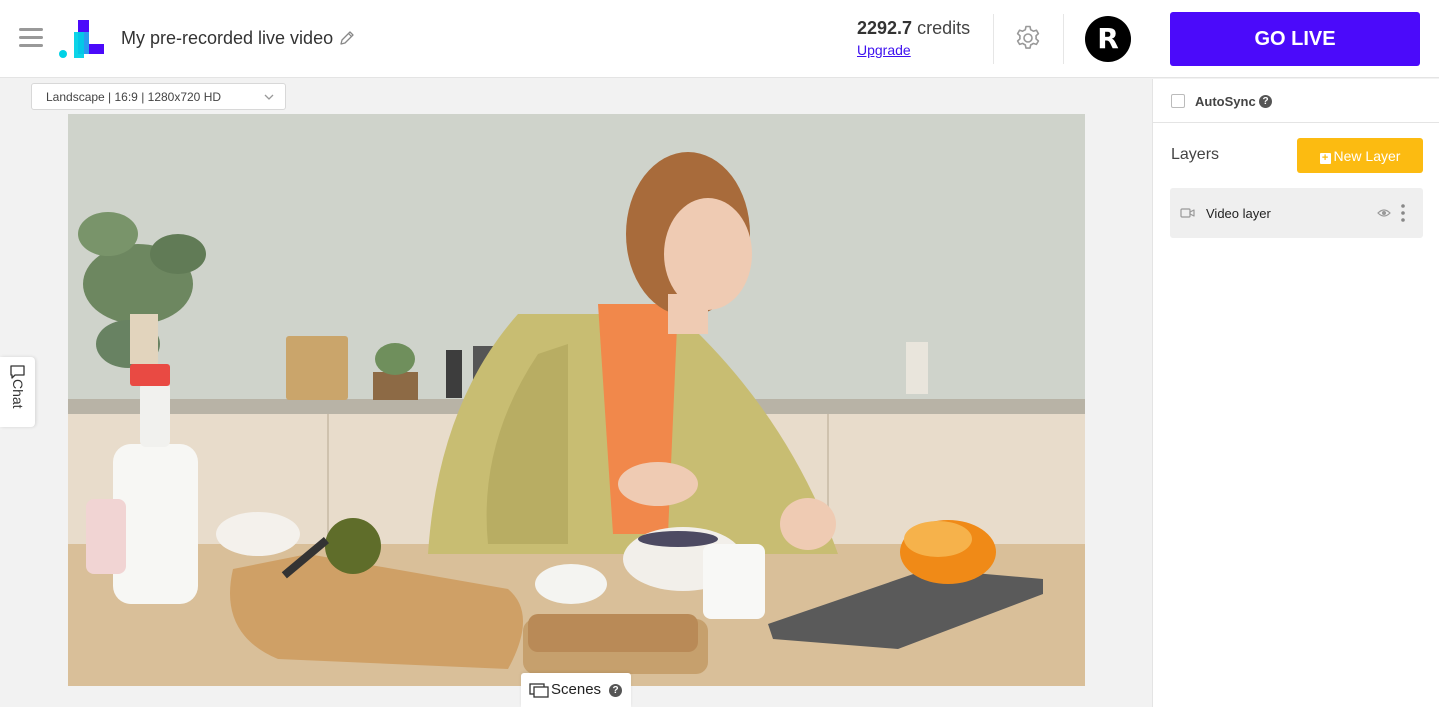 The width and height of the screenshot is (1439, 707). What do you see at coordinates (17, 372) in the screenshot?
I see `chat-bubble-icon` at bounding box center [17, 372].